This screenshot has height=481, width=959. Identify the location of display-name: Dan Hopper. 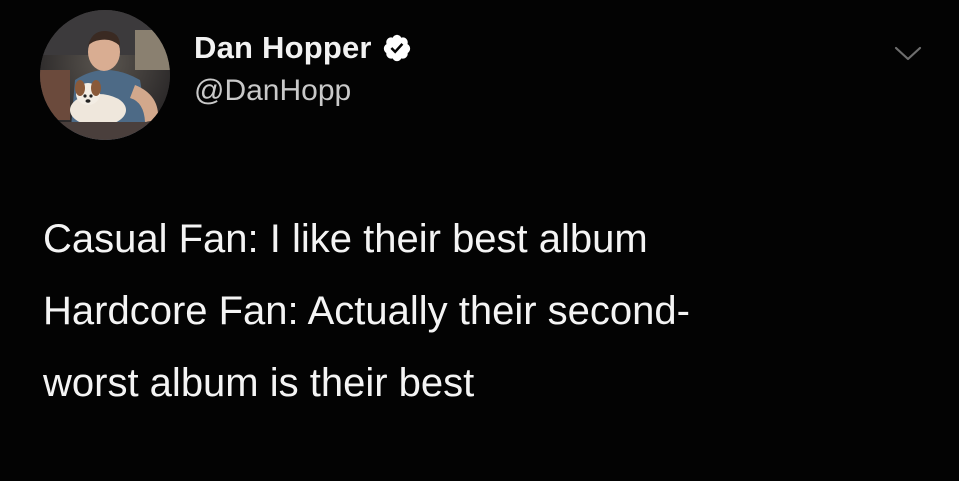
(283, 48).